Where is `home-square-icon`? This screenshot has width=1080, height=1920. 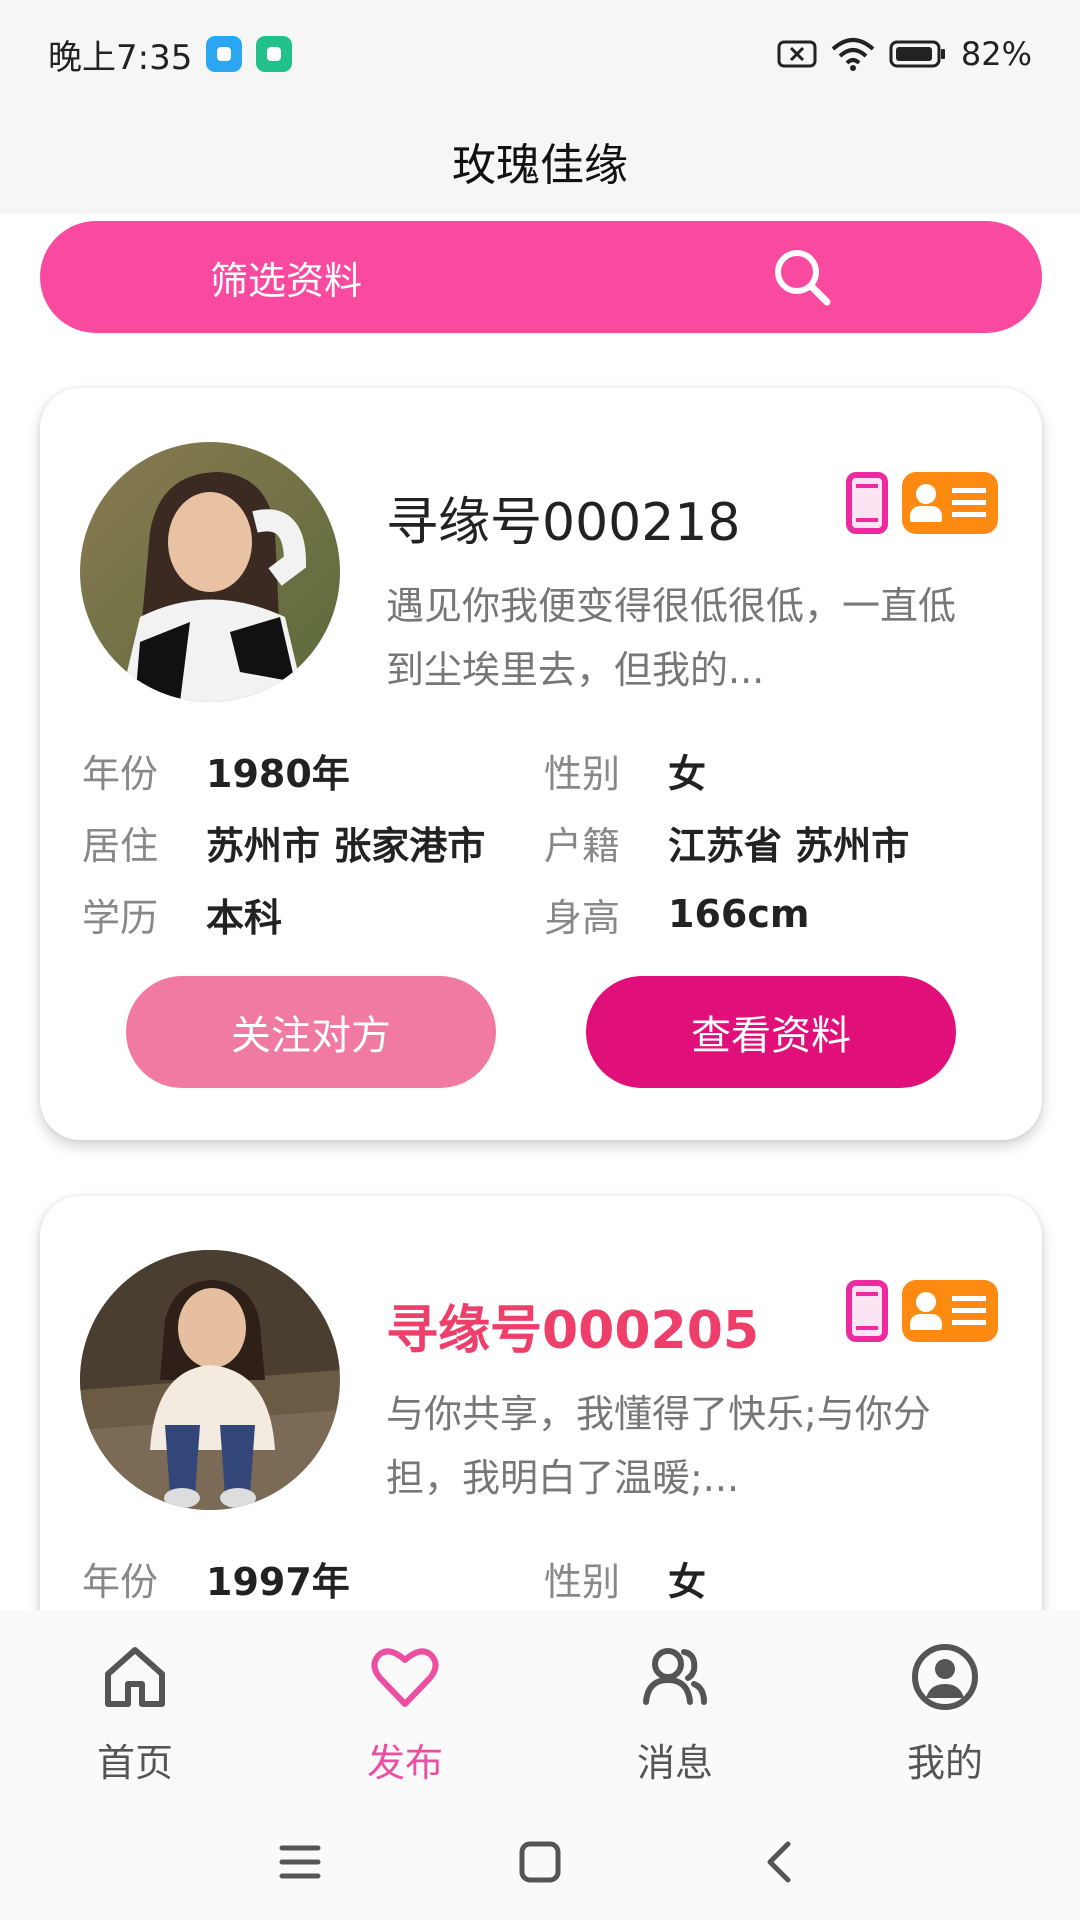
home-square-icon is located at coordinates (540, 1862).